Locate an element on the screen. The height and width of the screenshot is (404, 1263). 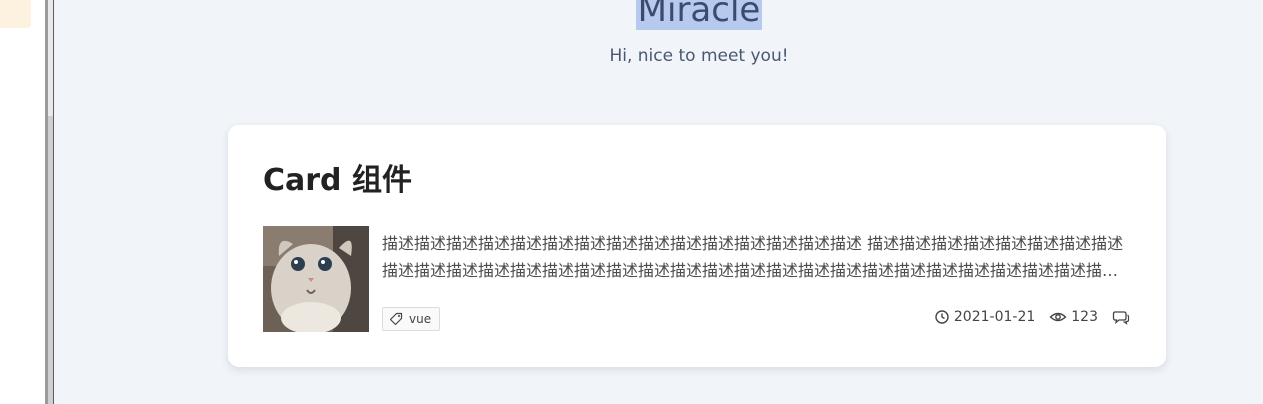
pane-scrollbar is located at coordinates (49, 202).